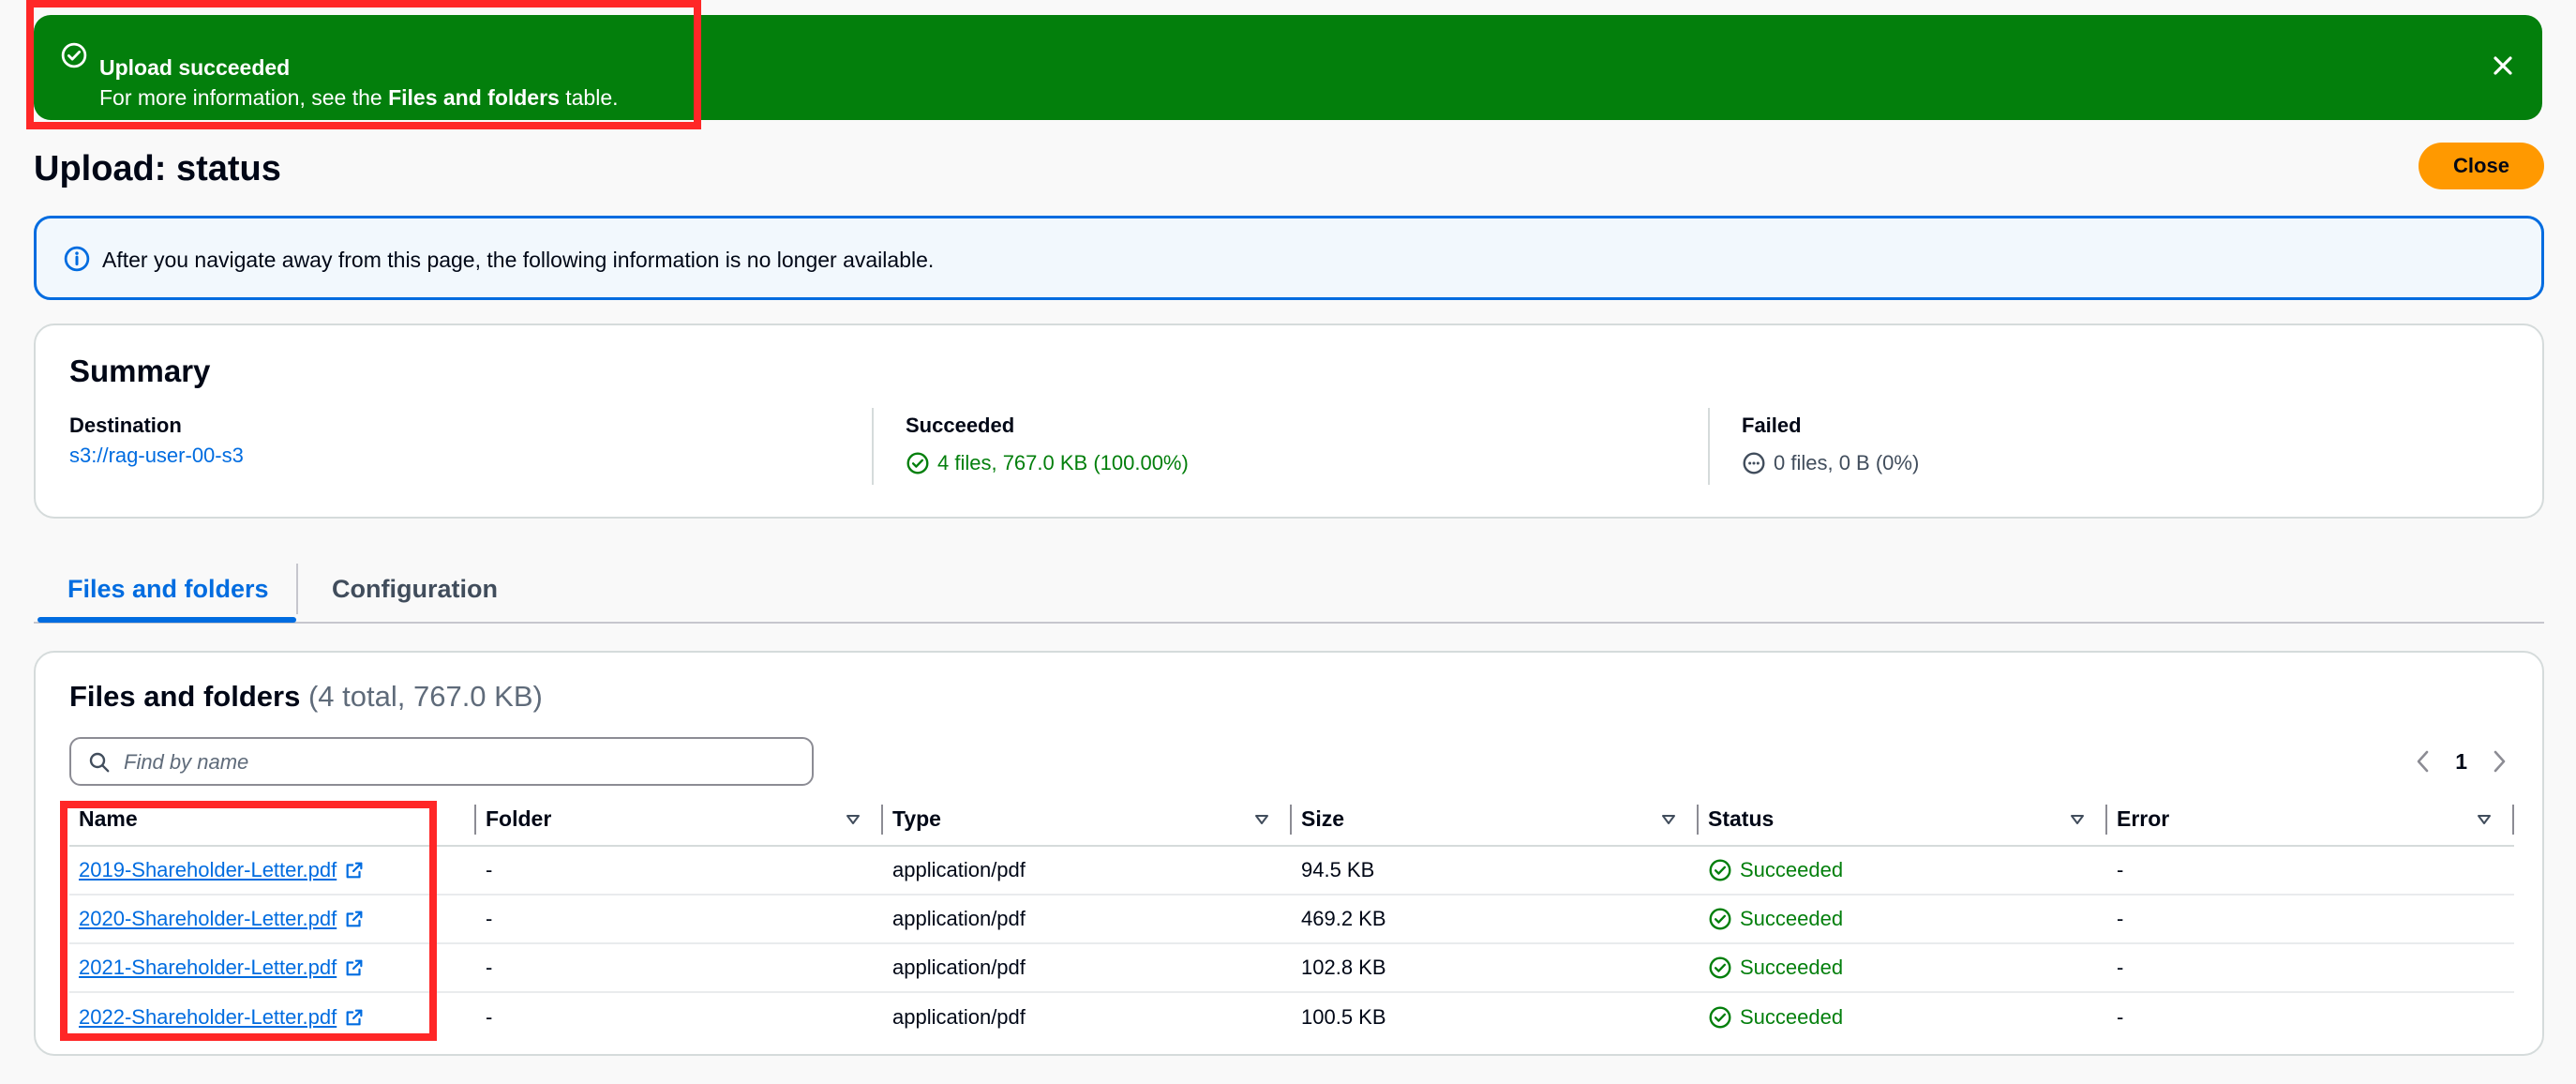 The width and height of the screenshot is (2576, 1084). I want to click on table-header-row: Name Folder Type Size Status Error, so click(1292, 820).